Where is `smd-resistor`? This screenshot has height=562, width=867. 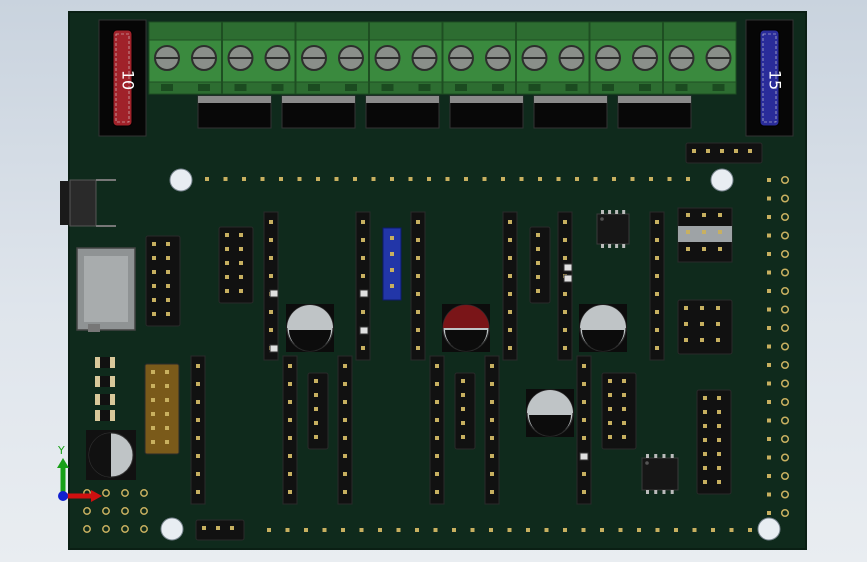
smd-resistor is located at coordinates (105, 381).